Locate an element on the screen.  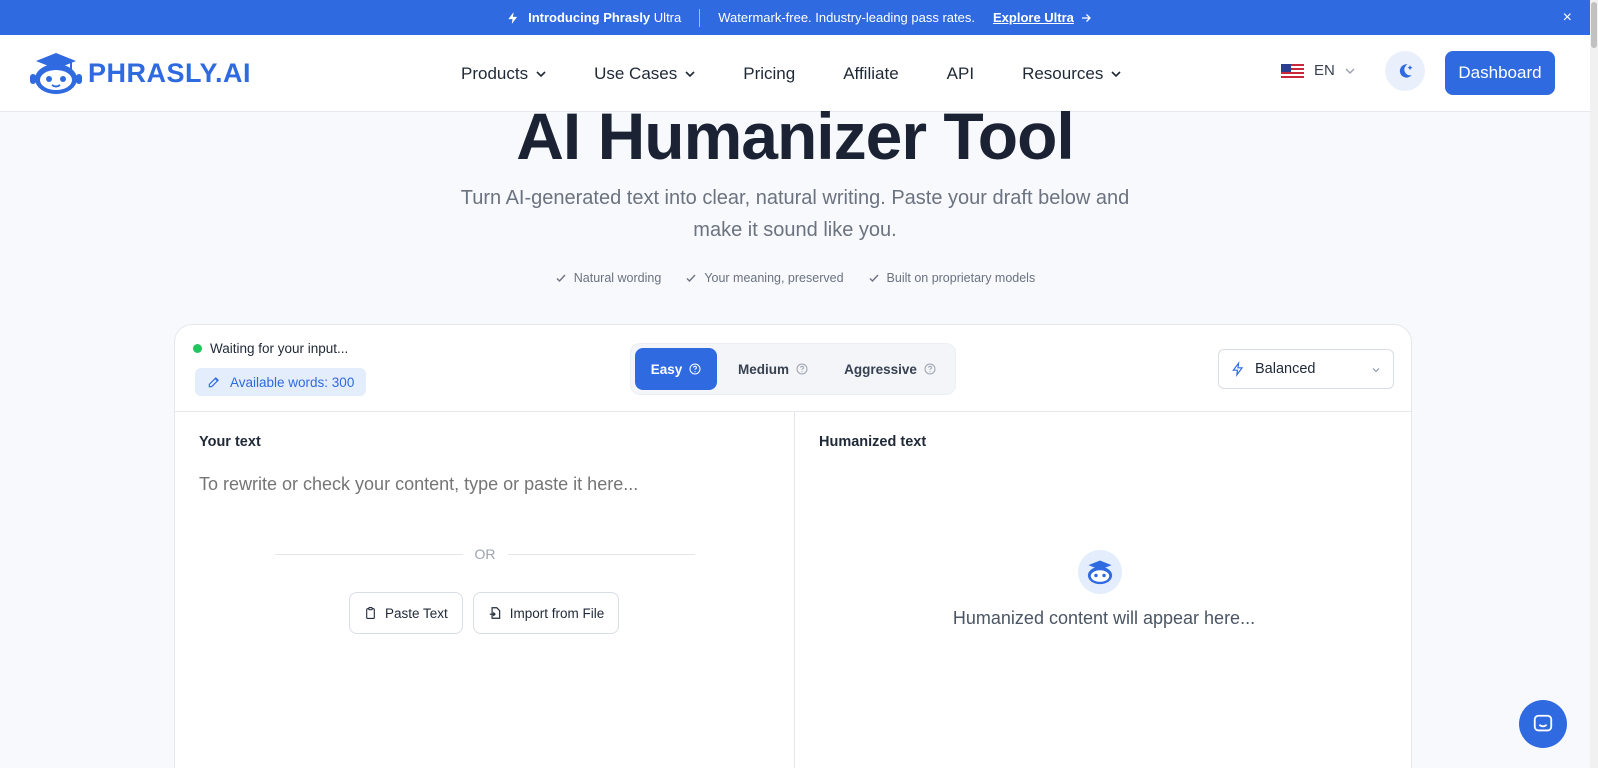
mode-selector: Easy Medium Aggressive is located at coordinates (793, 369).